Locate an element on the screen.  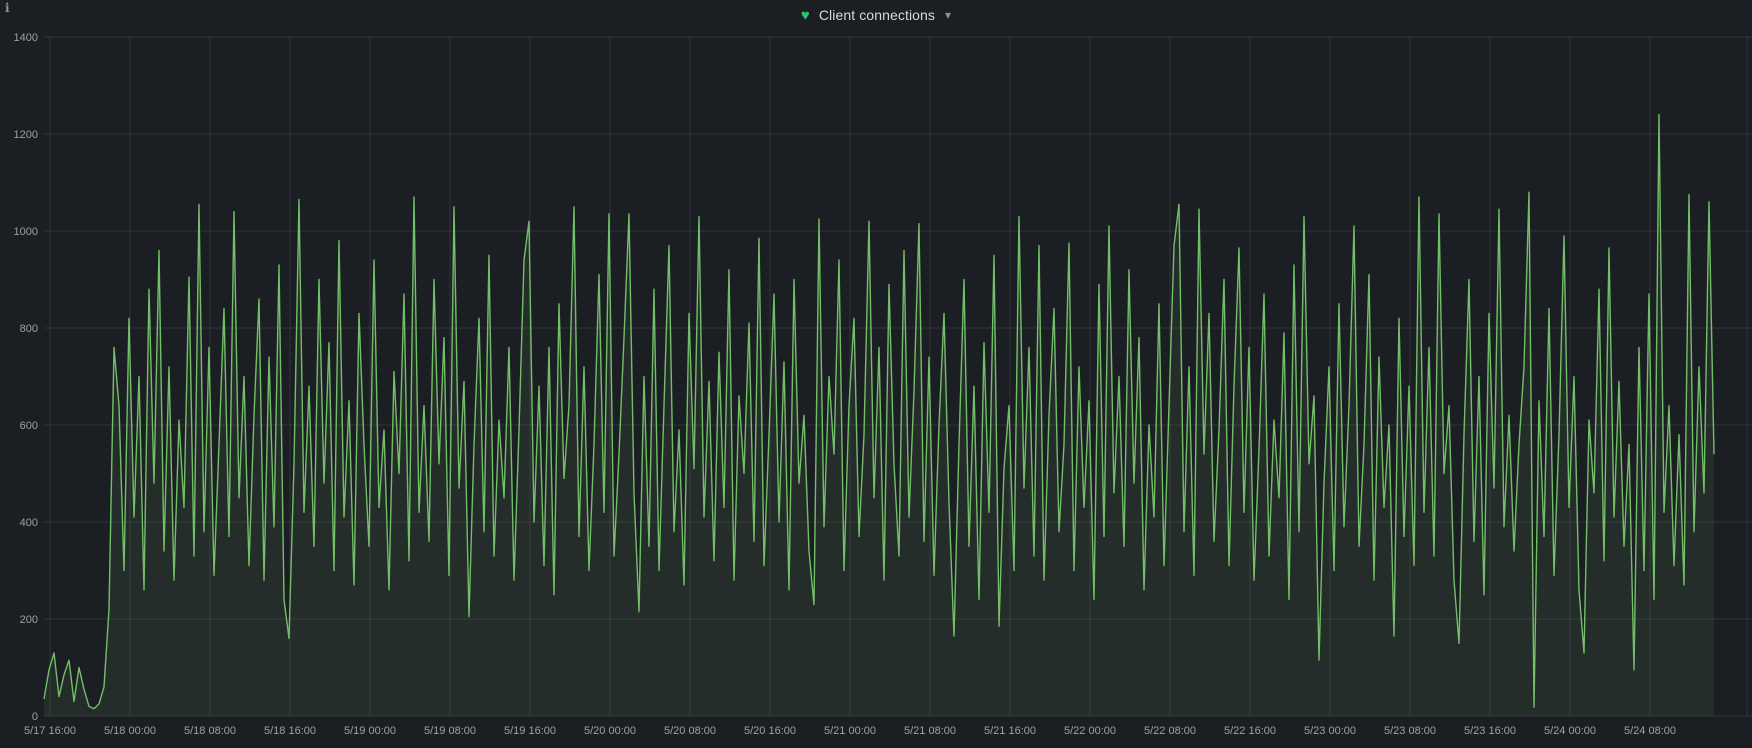
x-axis-tick-label: 5/18 08:00 is located at coordinates (210, 731).